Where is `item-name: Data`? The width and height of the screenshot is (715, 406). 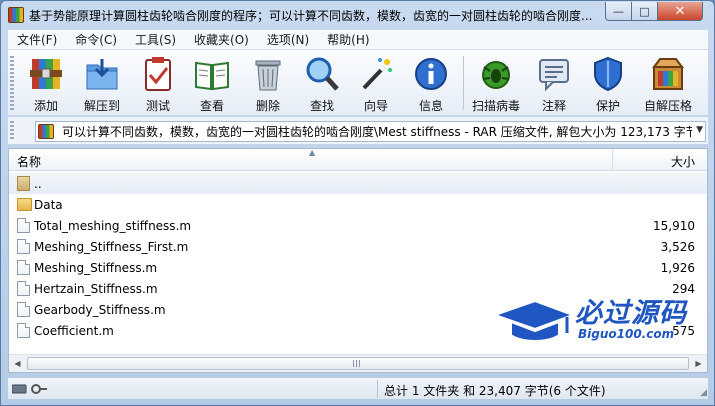
item-name: Data is located at coordinates (48, 205).